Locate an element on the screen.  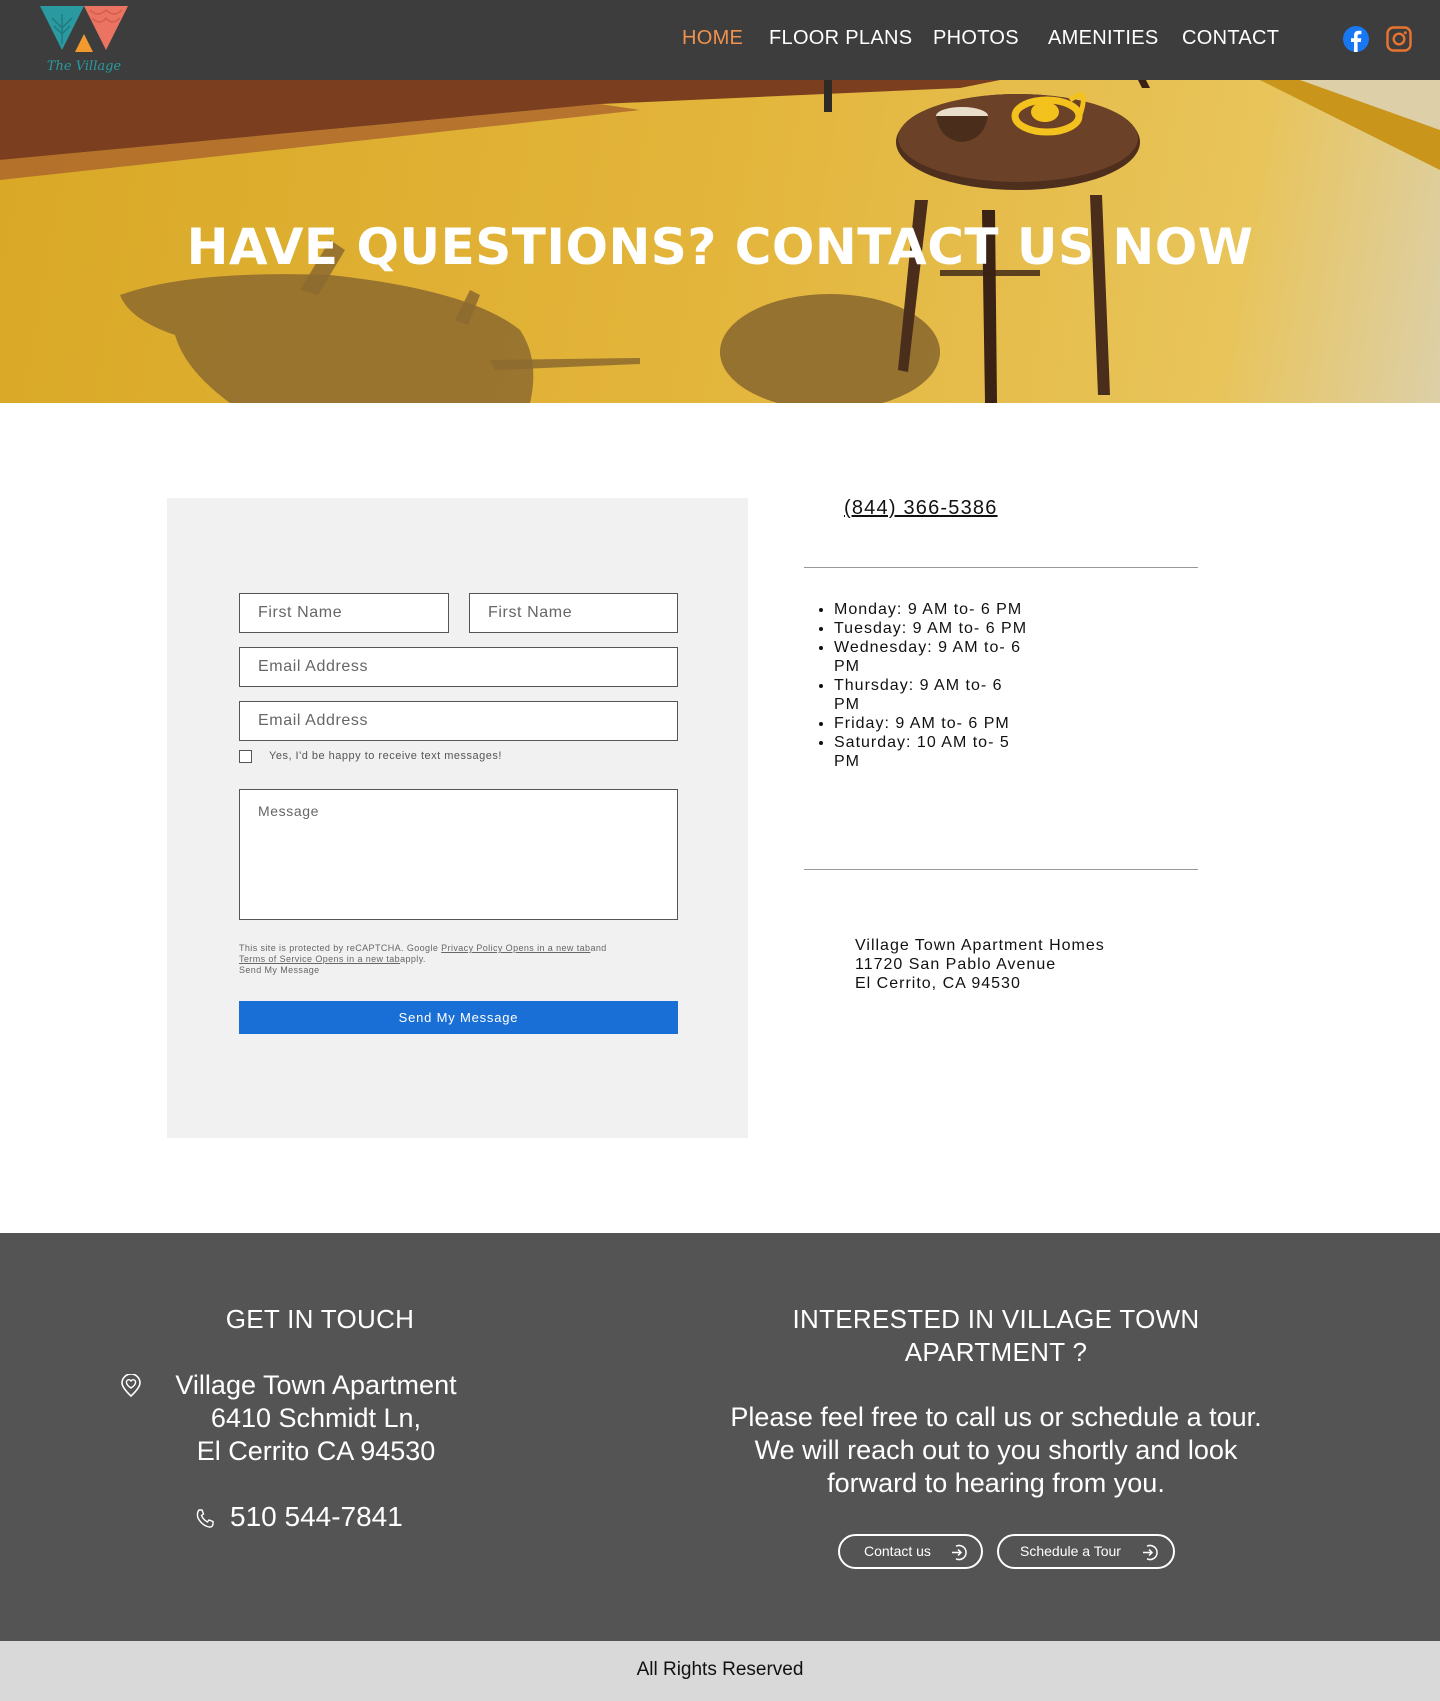
address-line-1: Village Town Apartment Homes is located at coordinates (980, 945).